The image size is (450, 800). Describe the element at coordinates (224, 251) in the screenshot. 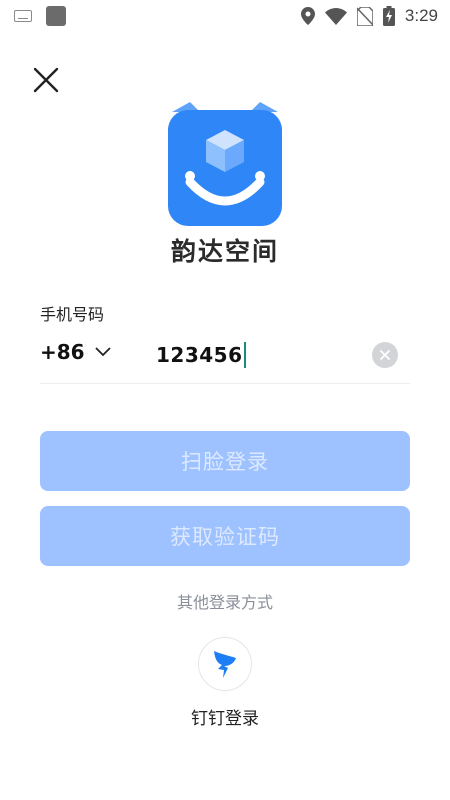

I see `app-name: 韵达空间` at that location.